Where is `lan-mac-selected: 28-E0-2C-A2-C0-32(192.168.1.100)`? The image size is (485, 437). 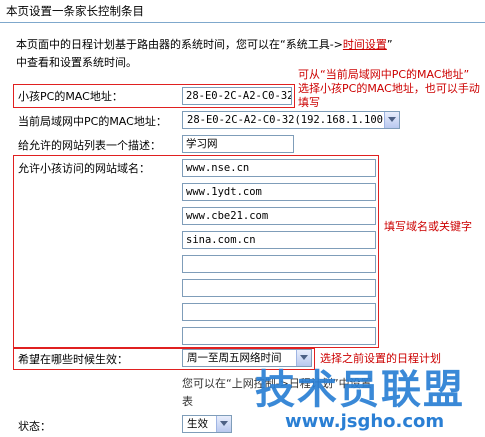
lan-mac-selected: 28-E0-2C-A2-C0-32(192.168.1.100) is located at coordinates (288, 120).